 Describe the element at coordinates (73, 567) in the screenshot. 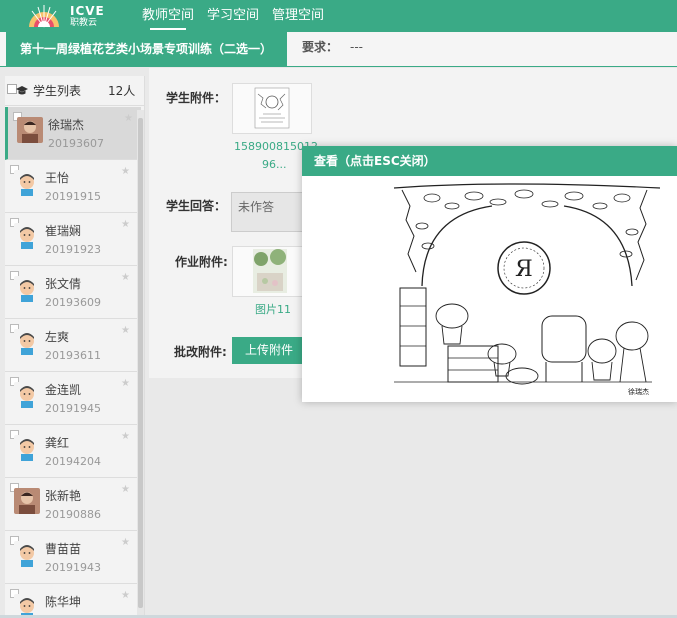

I see `student-id: 20191943` at that location.